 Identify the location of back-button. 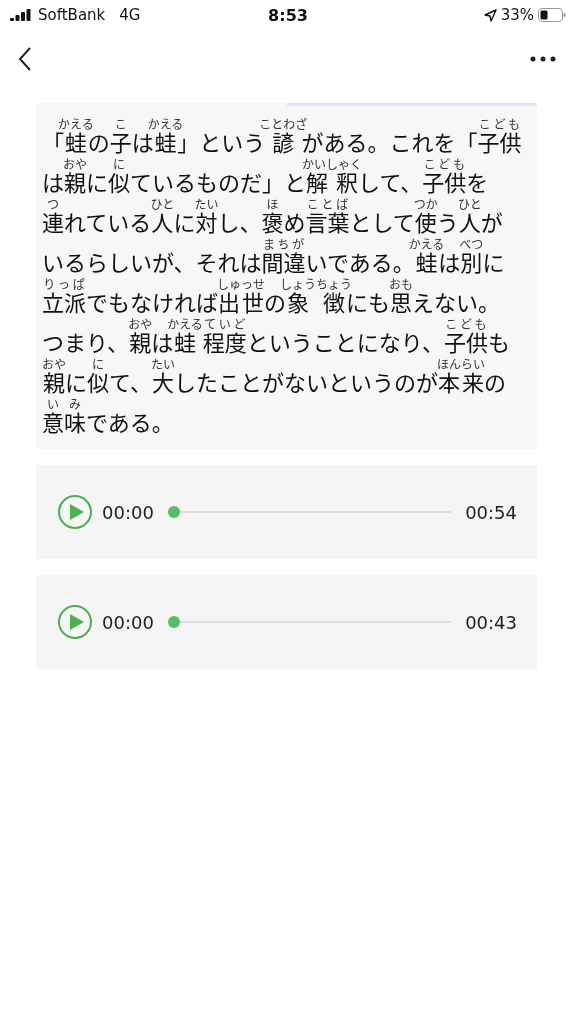
(25, 59).